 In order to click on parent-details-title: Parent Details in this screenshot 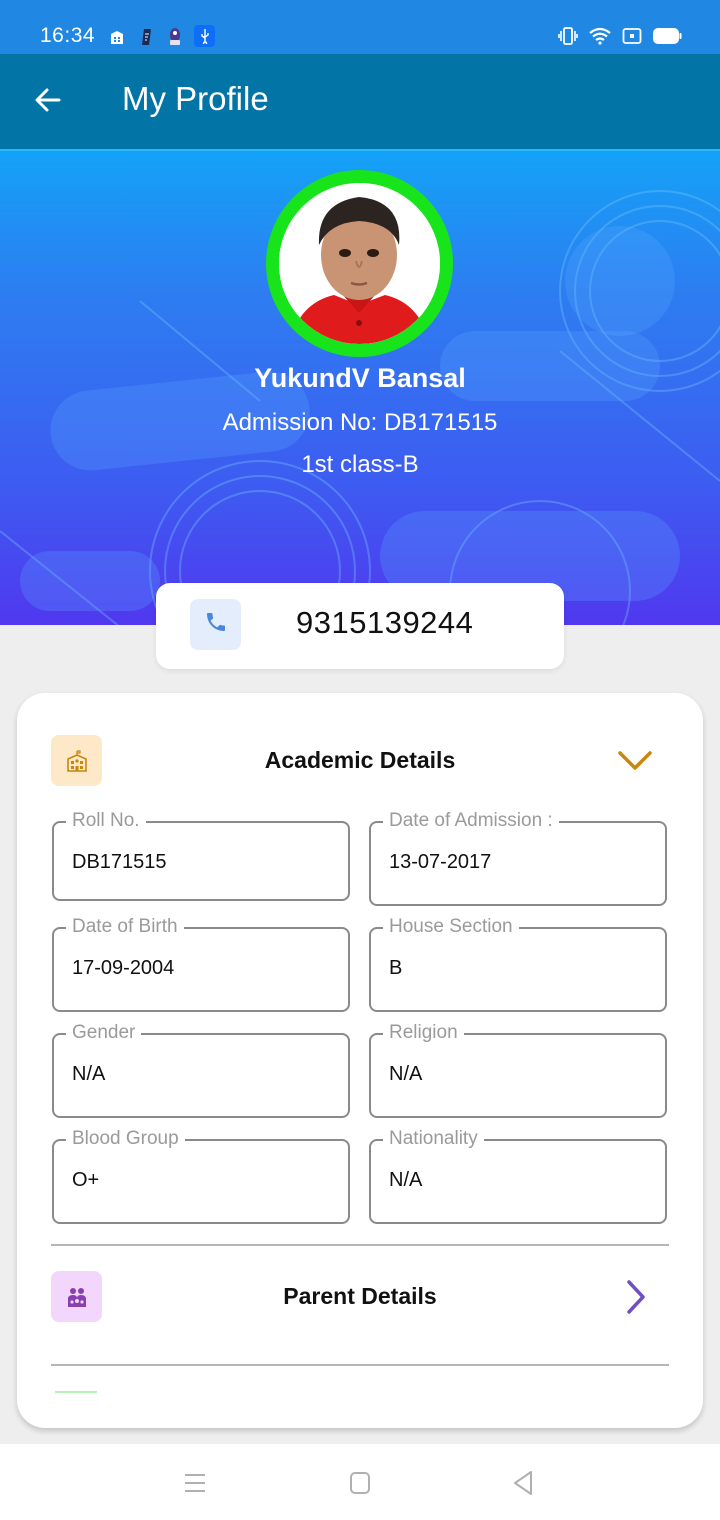, I will do `click(360, 1296)`.